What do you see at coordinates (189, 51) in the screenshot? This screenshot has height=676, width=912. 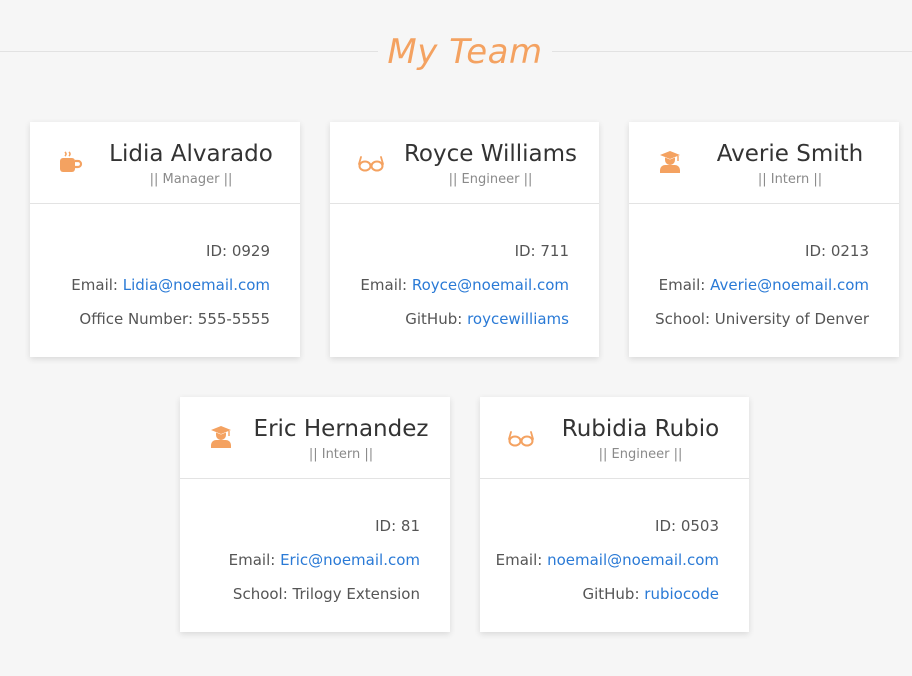 I see `header-divider-left` at bounding box center [189, 51].